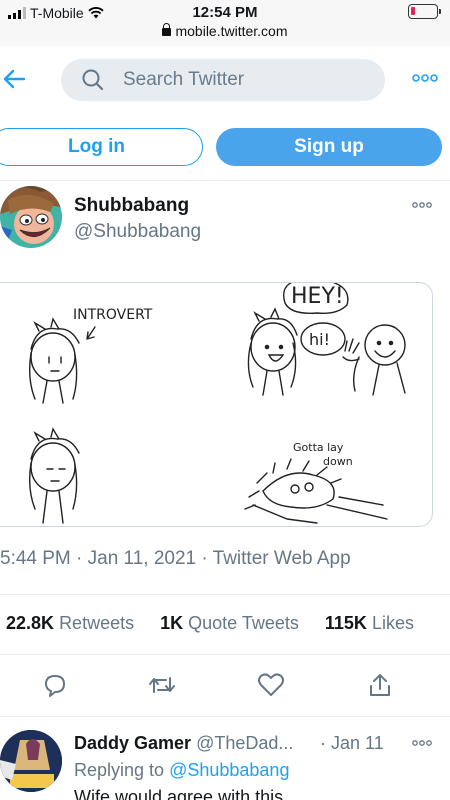  I want to click on tweet-actions, so click(225, 687).